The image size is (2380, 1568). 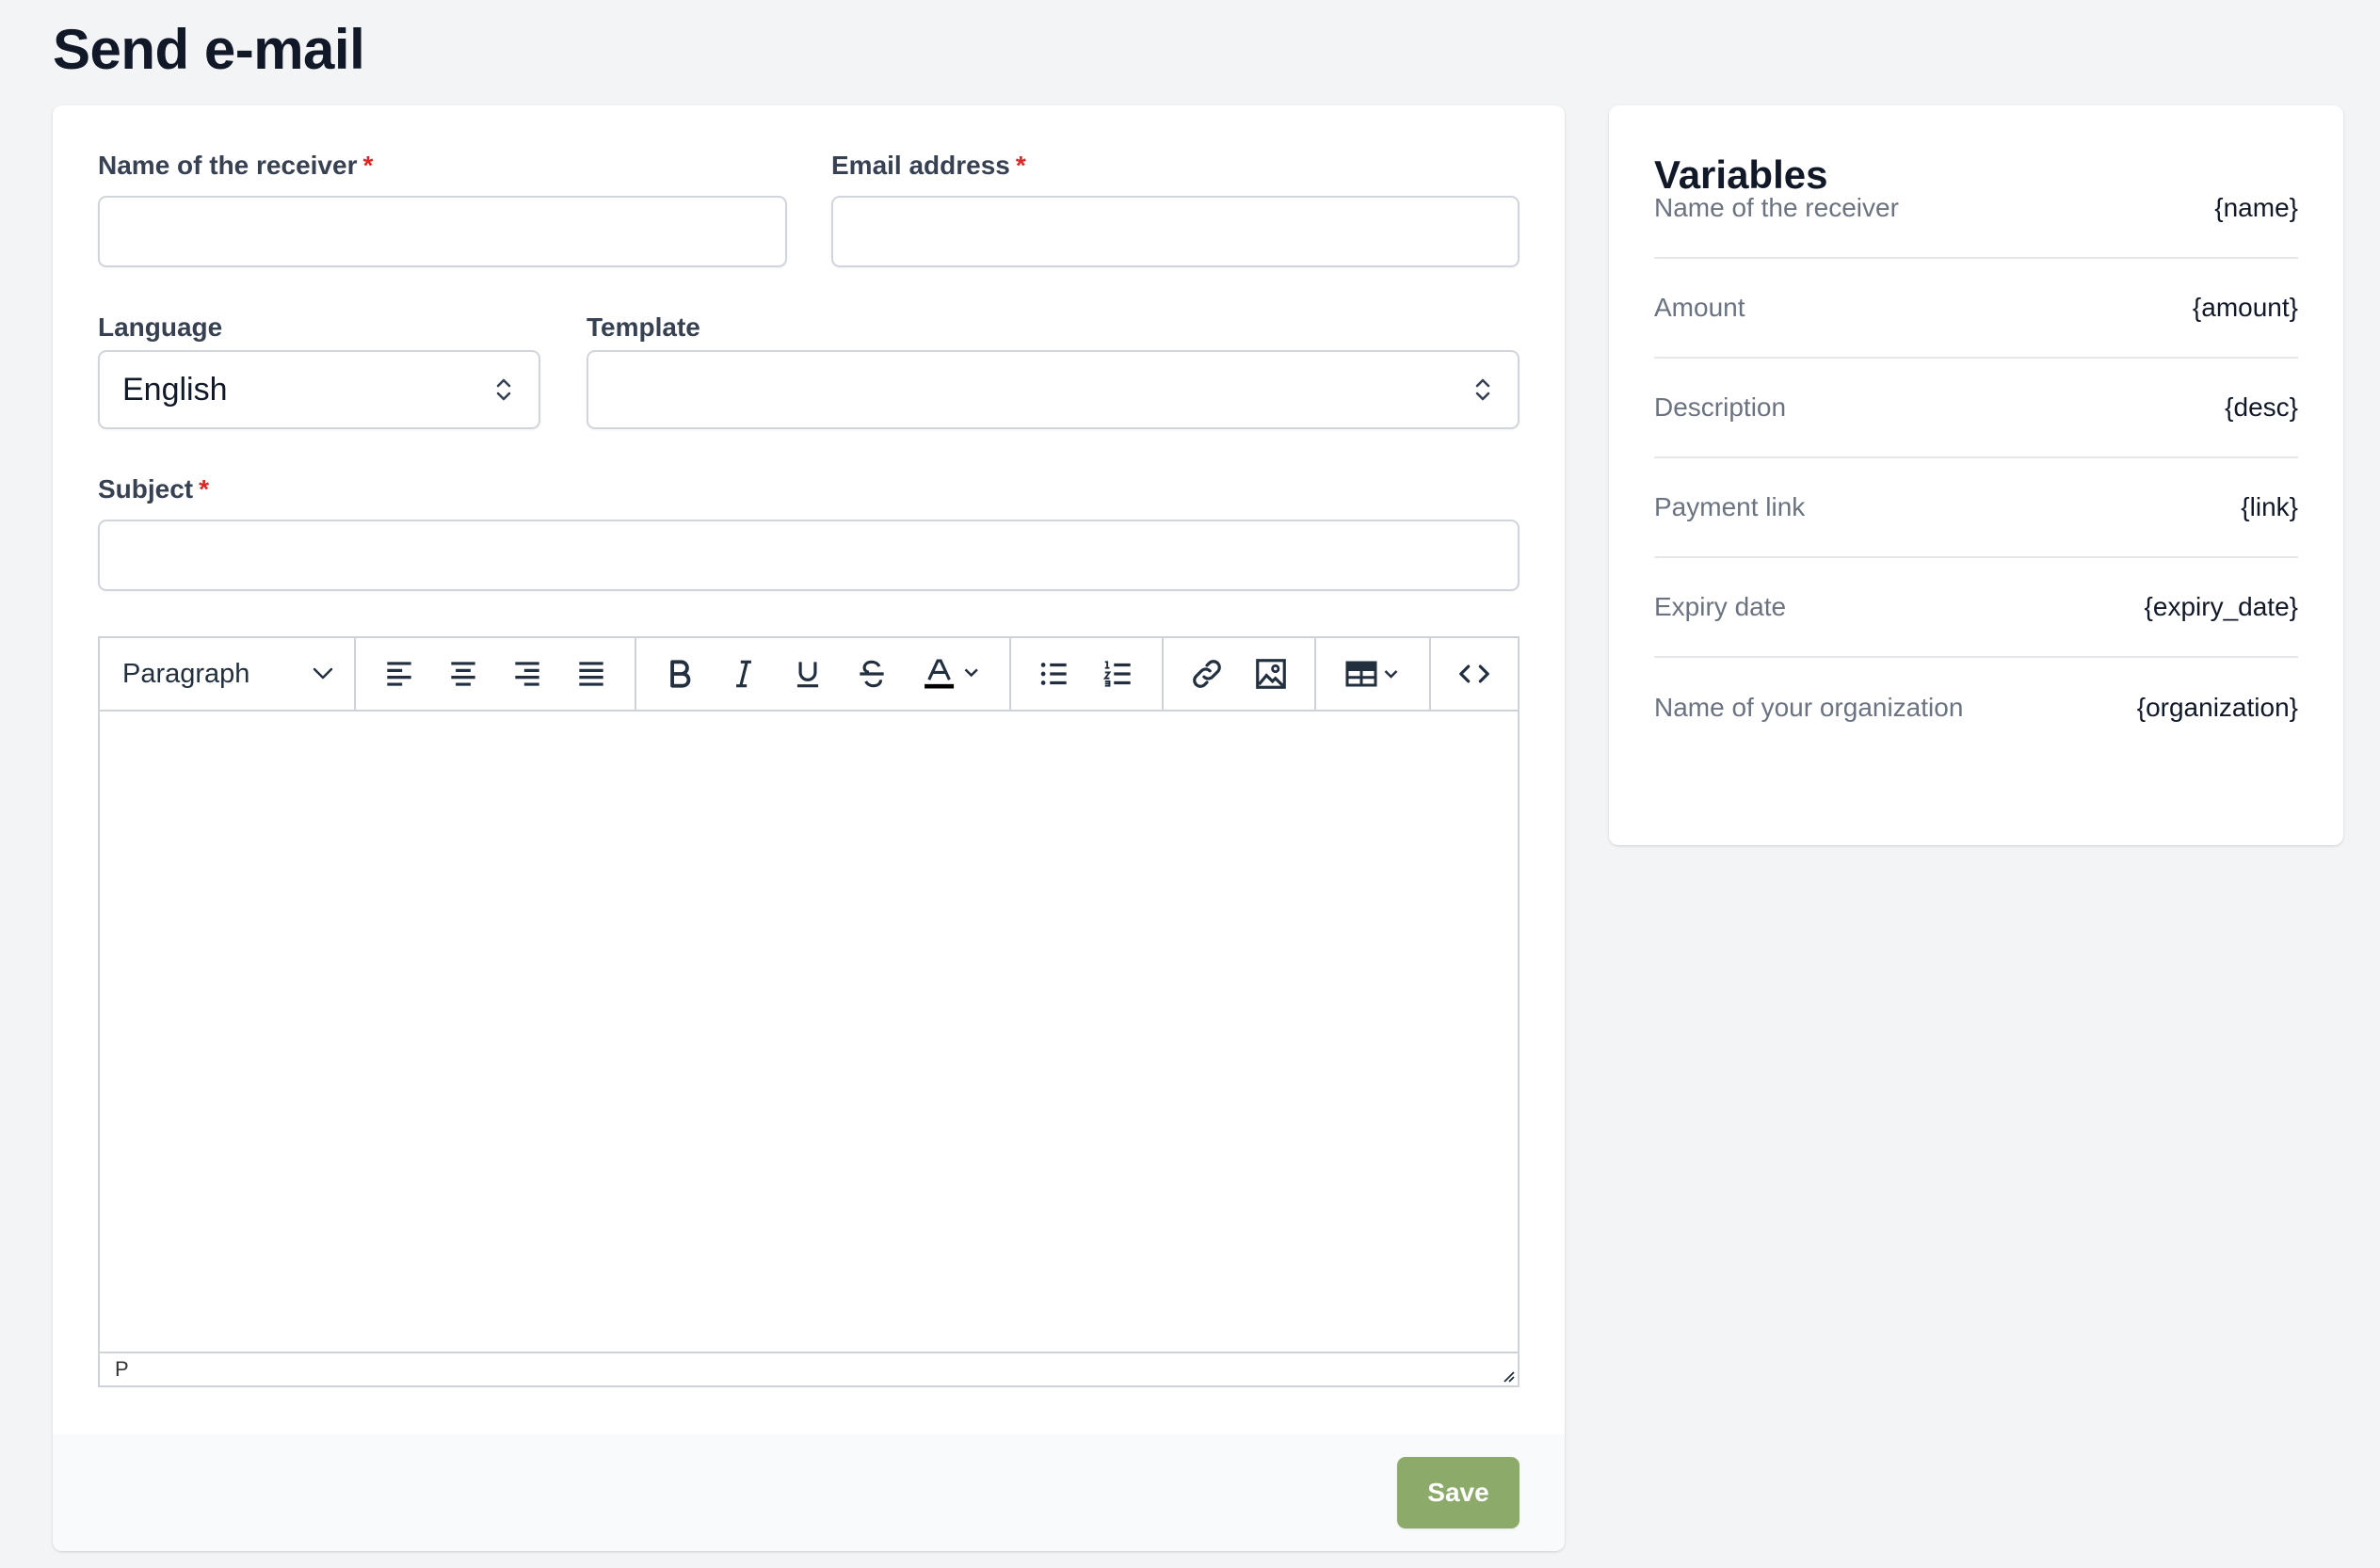 I want to click on strikethrough-icon, so click(x=872, y=674).